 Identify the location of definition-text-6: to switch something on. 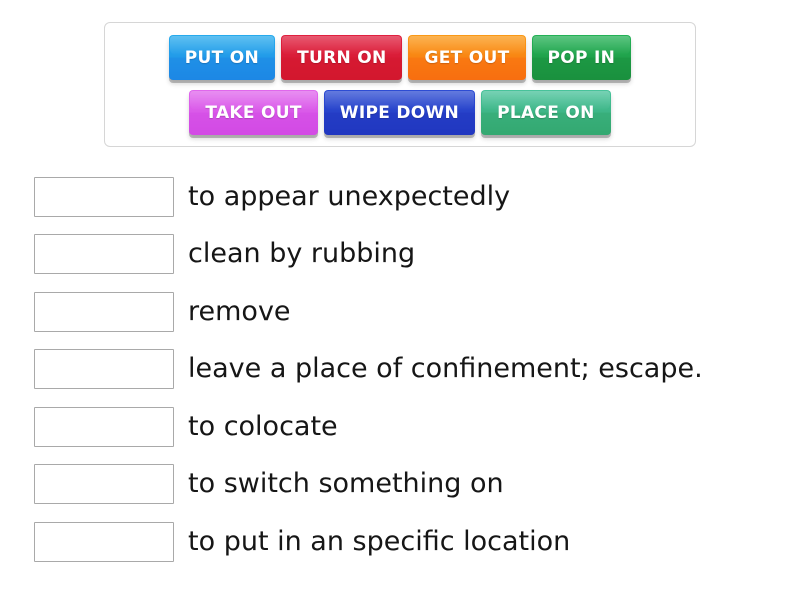
(346, 484).